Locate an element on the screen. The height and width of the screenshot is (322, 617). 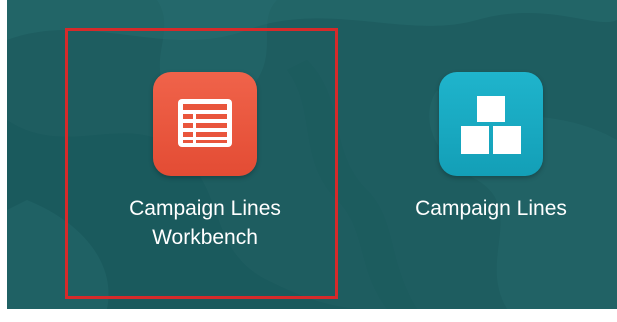
table-icon is located at coordinates (205, 124).